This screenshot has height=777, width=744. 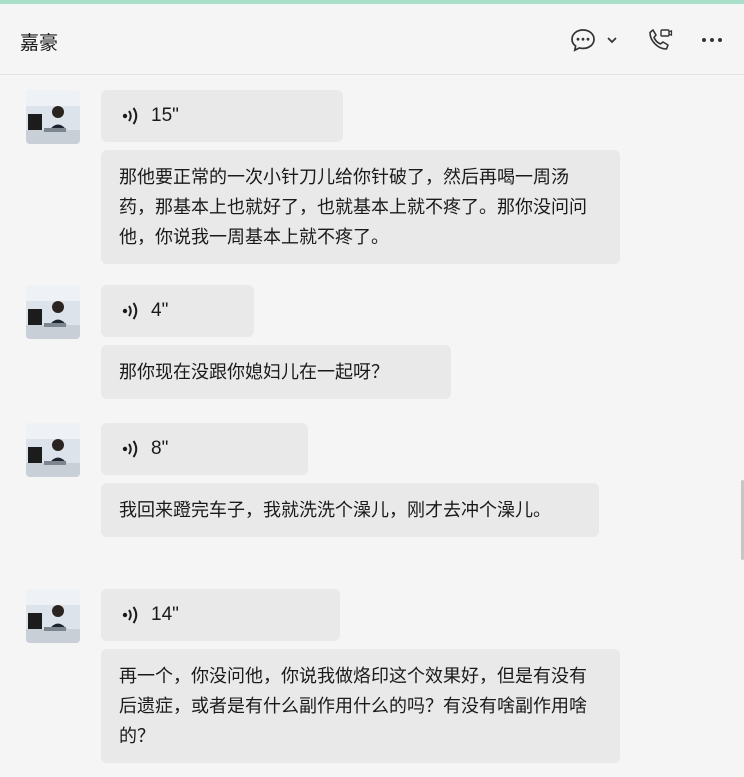 What do you see at coordinates (372, 39) in the screenshot?
I see `chat-header: 嘉豪` at bounding box center [372, 39].